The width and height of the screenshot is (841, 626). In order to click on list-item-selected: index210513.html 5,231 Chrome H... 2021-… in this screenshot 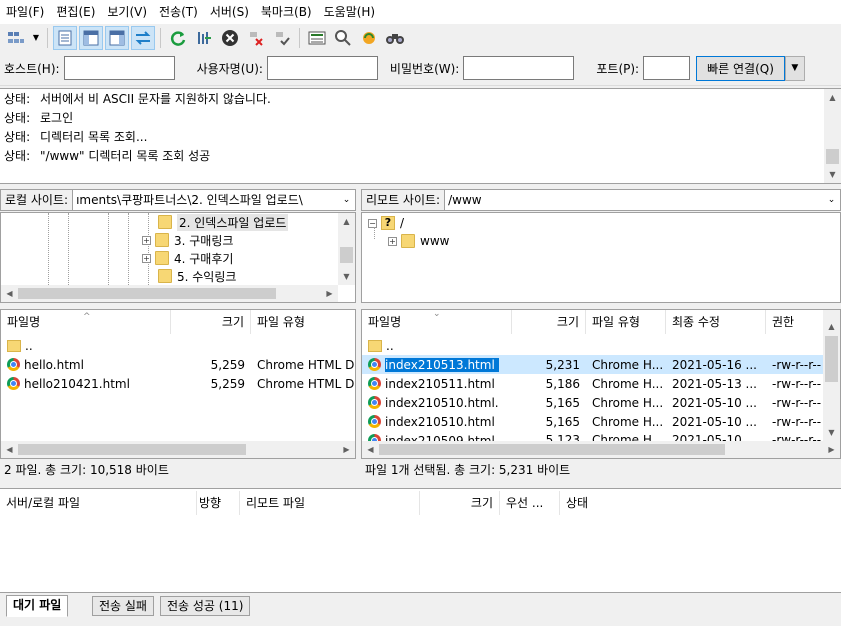, I will do `click(593, 364)`.